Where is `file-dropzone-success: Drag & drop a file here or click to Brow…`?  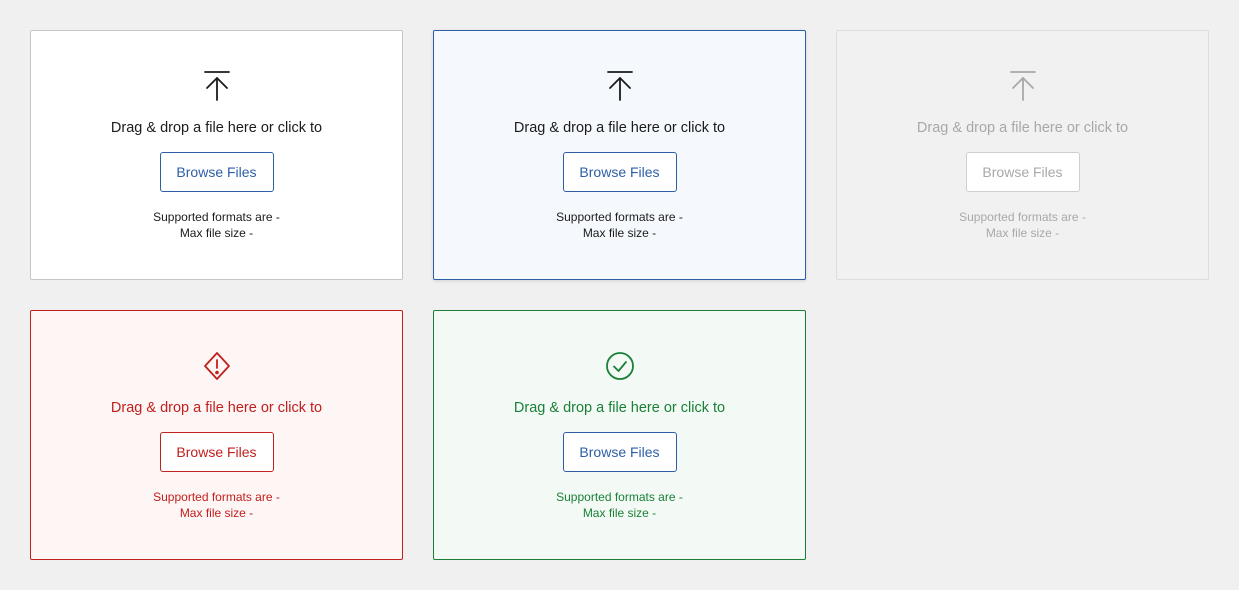 file-dropzone-success: Drag & drop a file here or click to Brow… is located at coordinates (619, 435).